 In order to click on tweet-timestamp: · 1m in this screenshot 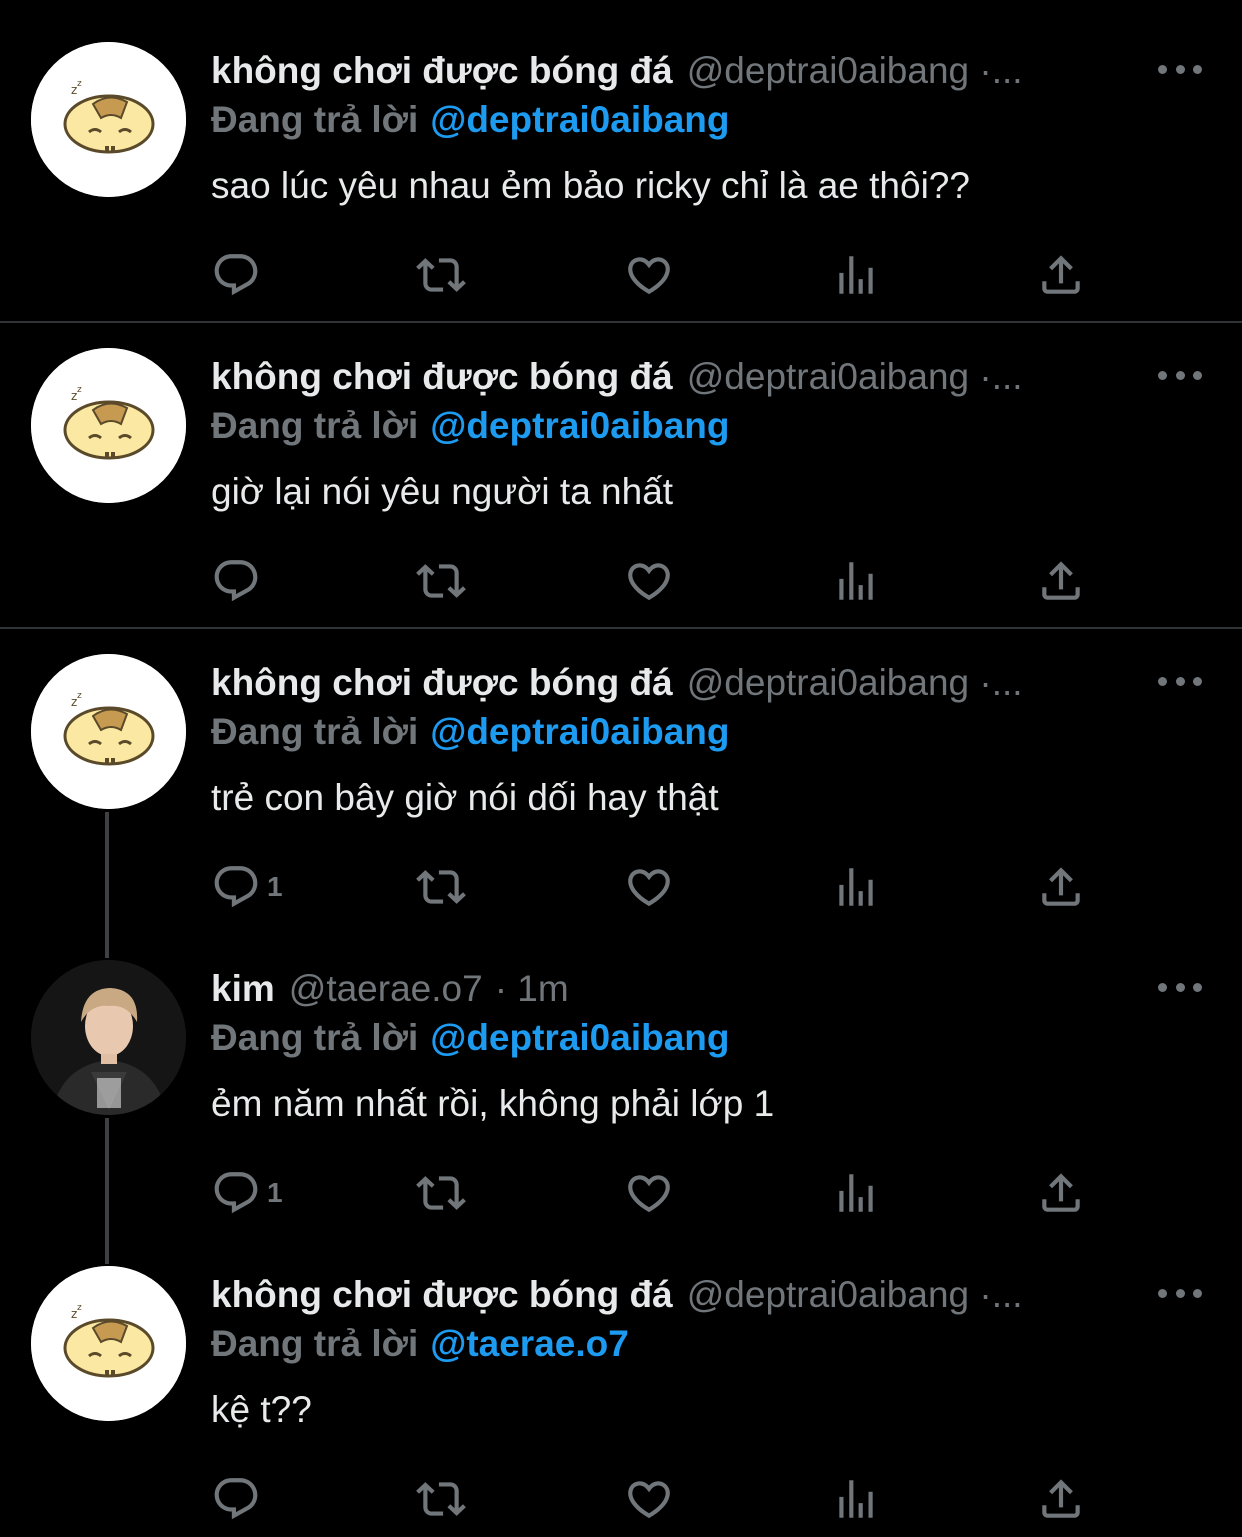, I will do `click(532, 989)`.